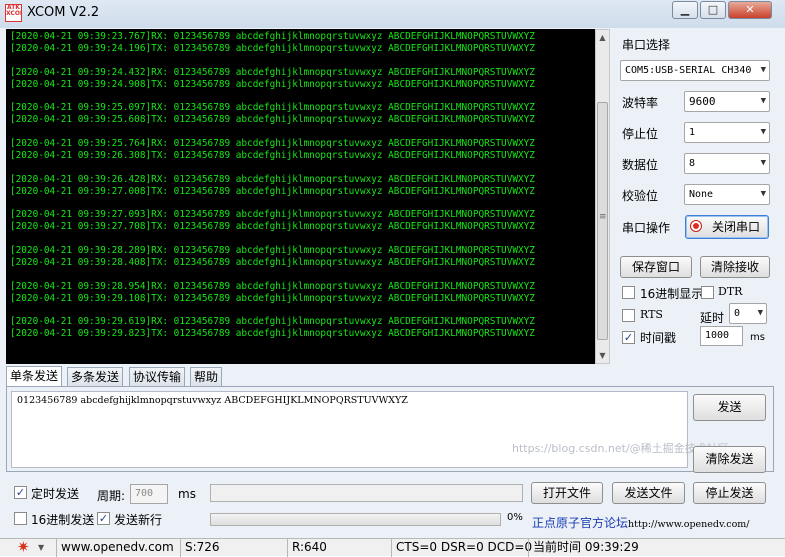 This screenshot has height=557, width=785. I want to click on save-window-button: 保存窗口, so click(656, 267).